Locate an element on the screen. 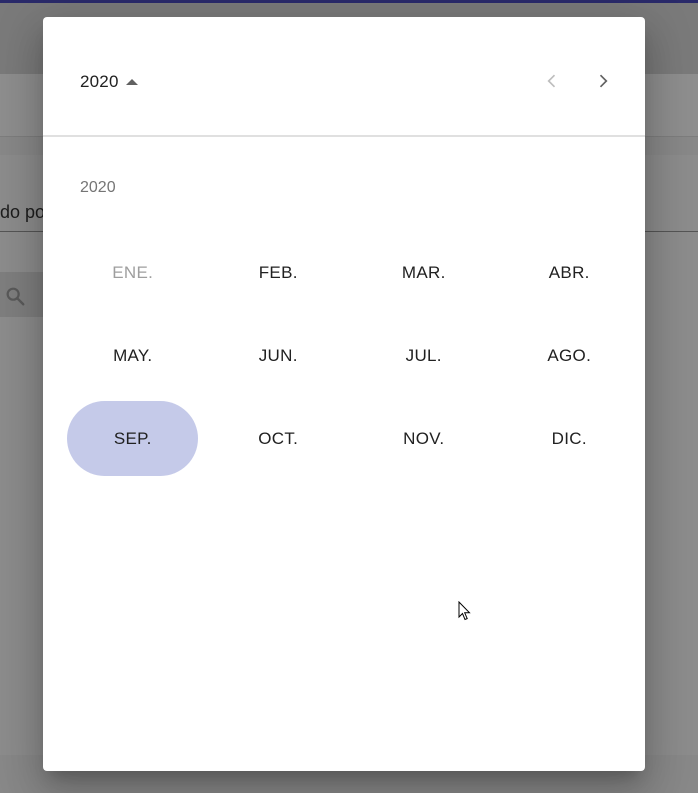 The width and height of the screenshot is (698, 793). month-cell: SEP. is located at coordinates (133, 438).